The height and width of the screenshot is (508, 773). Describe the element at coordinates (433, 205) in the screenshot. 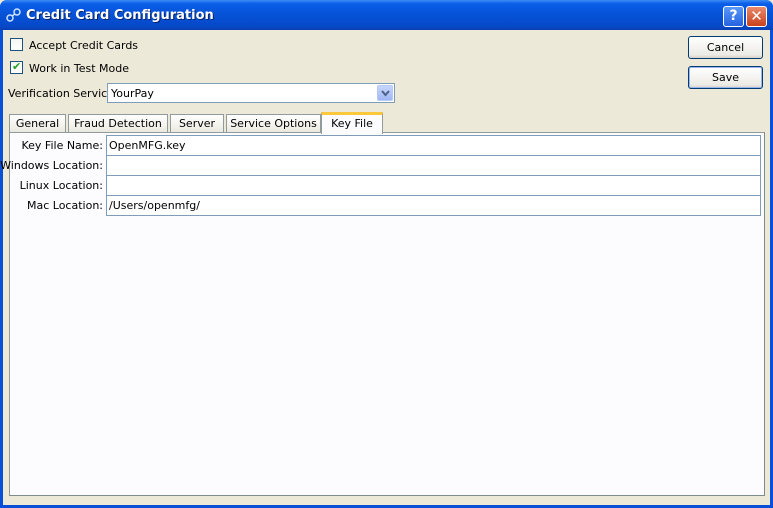

I see `mac-location-field: /Users/openmfg/` at that location.